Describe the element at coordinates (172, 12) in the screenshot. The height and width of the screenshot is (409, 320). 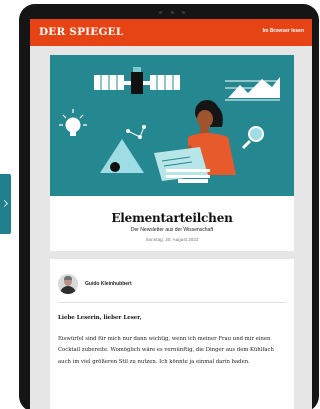
I see `camera-dots` at that location.